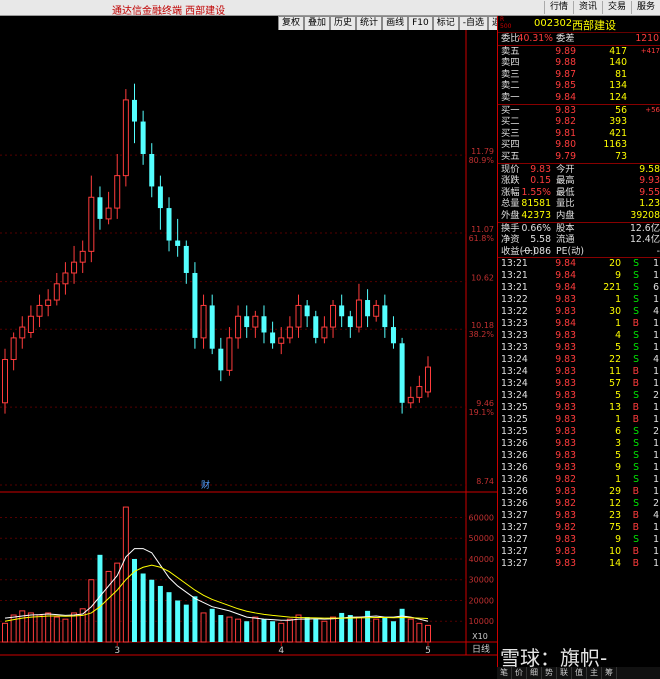 This screenshot has height=679, width=660. What do you see at coordinates (482, 229) in the screenshot?
I see `price-tick-label: 11.07` at bounding box center [482, 229].